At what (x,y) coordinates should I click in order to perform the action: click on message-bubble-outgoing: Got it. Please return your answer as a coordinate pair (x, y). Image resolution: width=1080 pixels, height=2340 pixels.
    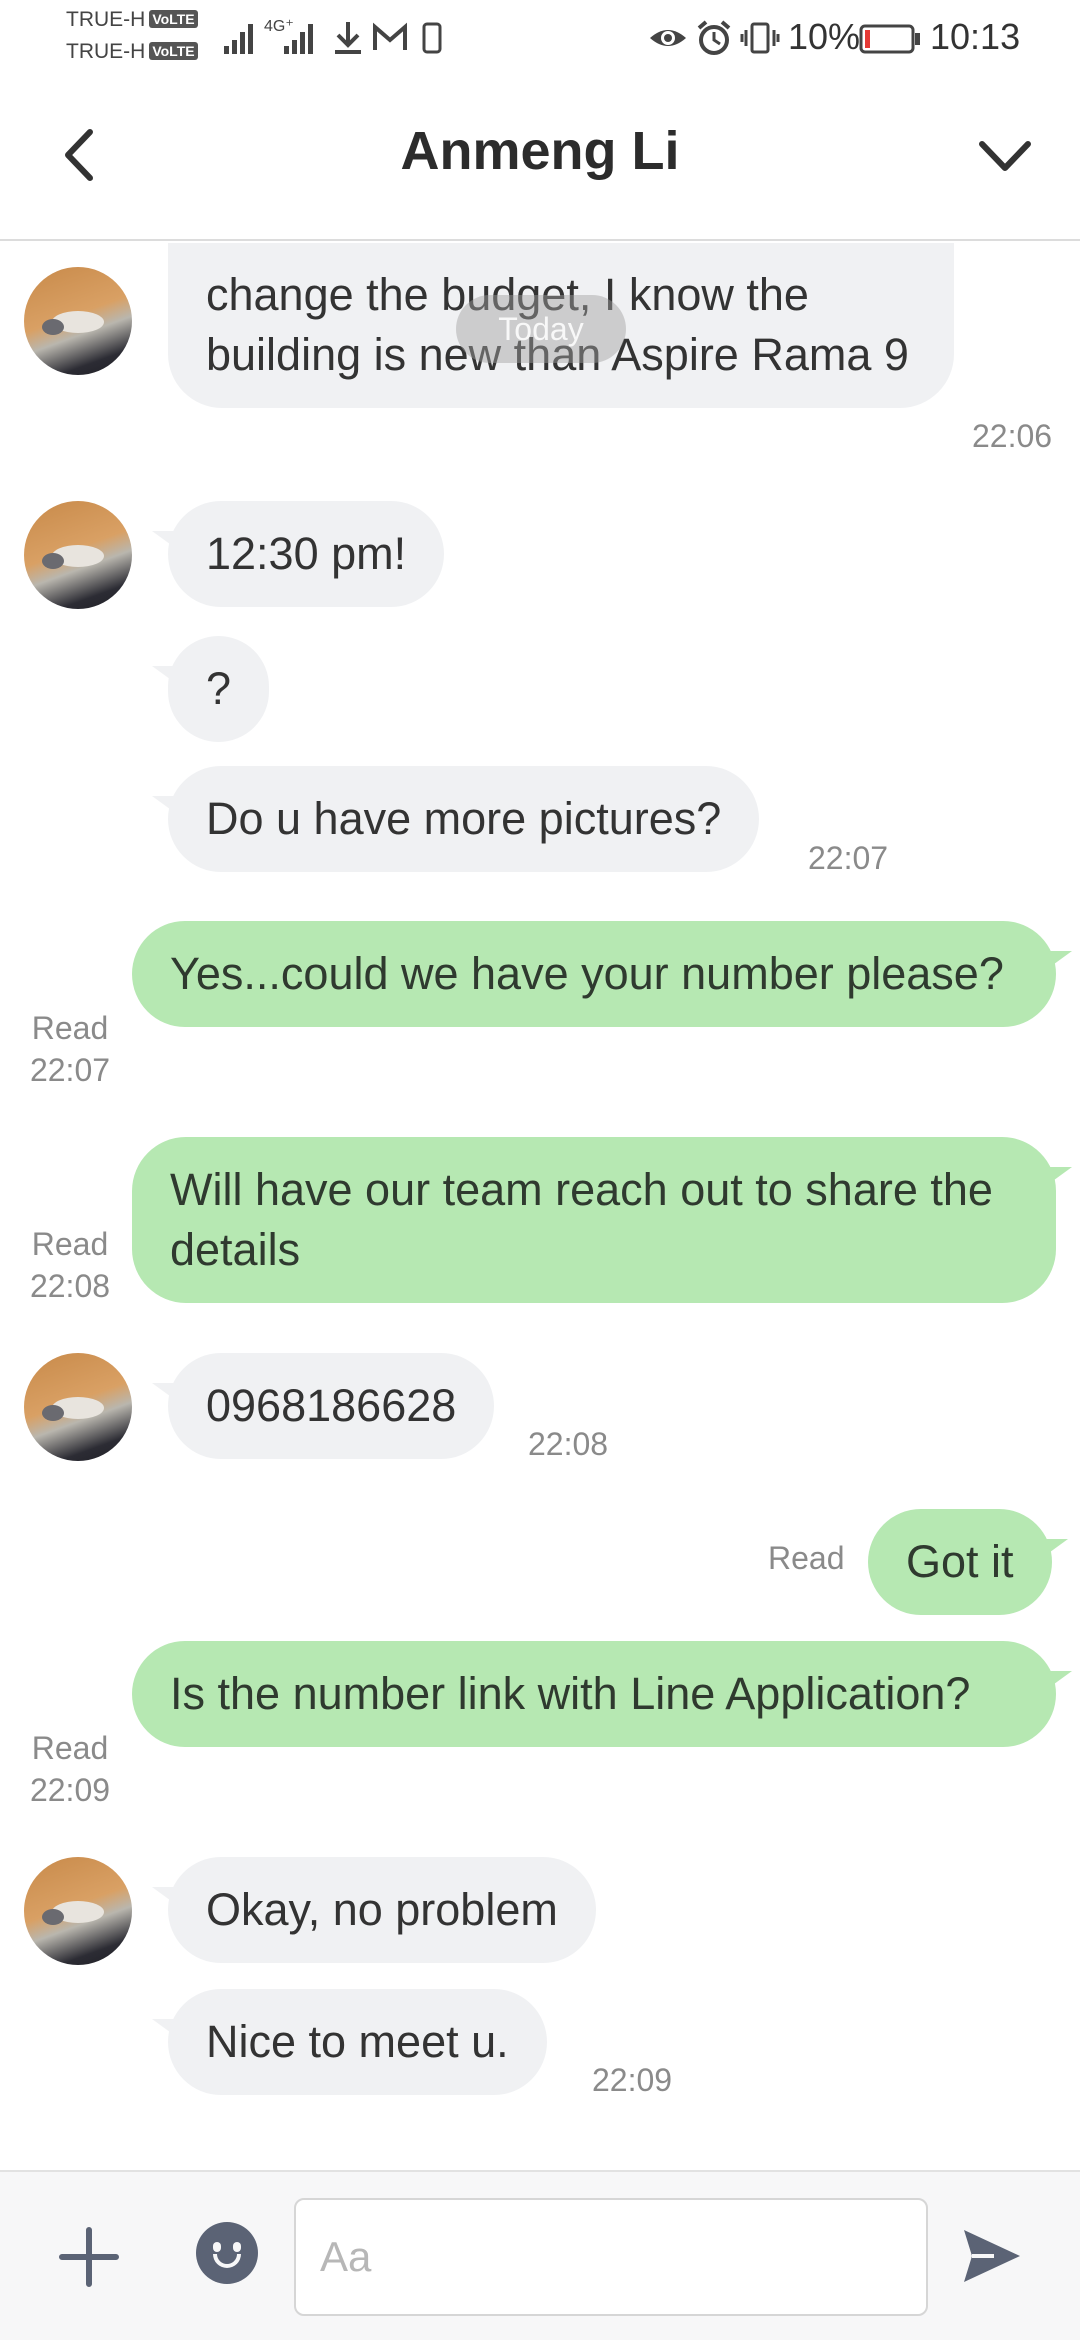
    Looking at the image, I should click on (968, 1562).